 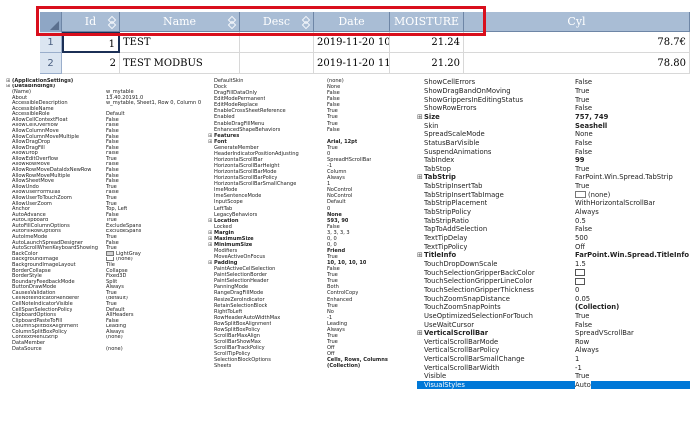 I want to click on property-row: ShowCellErrors False, so click(x=553, y=82).